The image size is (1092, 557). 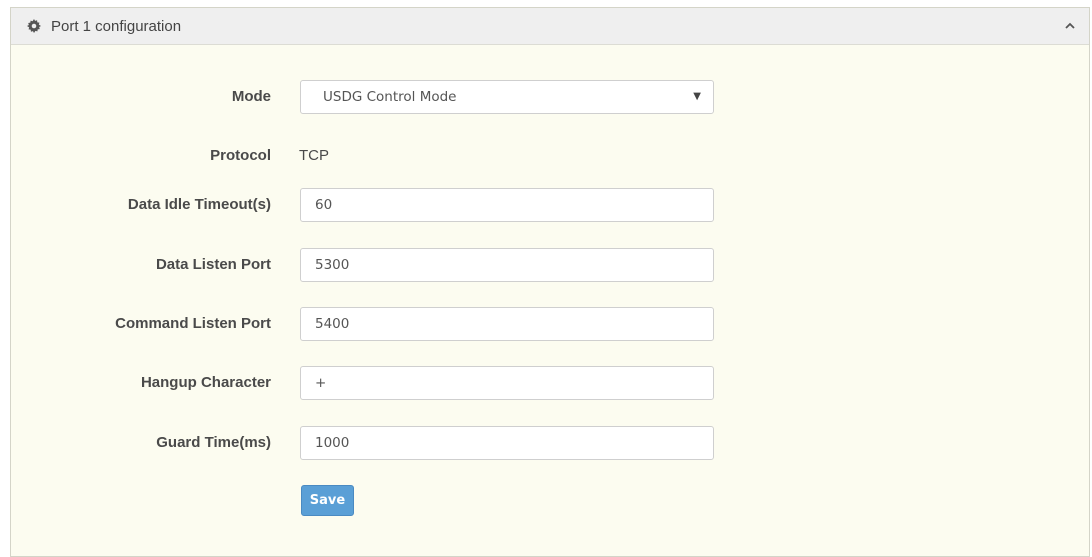 I want to click on gear-icon, so click(x=34, y=26).